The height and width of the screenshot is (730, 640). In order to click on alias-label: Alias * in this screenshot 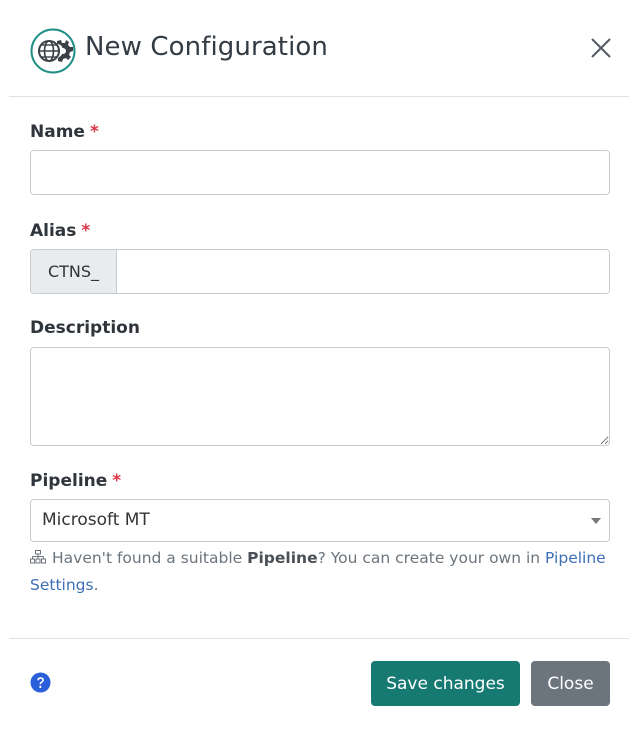, I will do `click(60, 231)`.